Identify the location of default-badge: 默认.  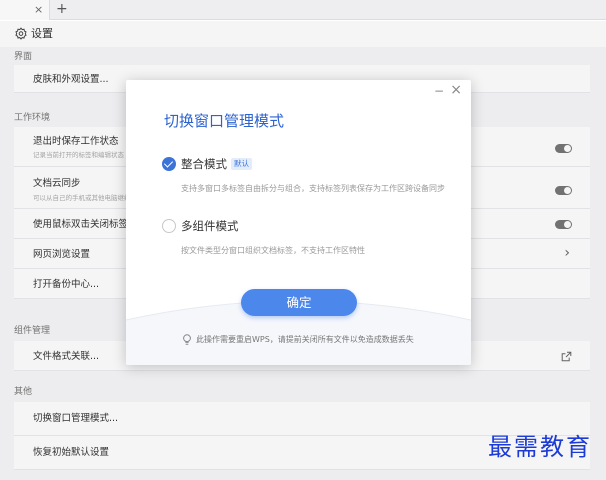
(241, 164).